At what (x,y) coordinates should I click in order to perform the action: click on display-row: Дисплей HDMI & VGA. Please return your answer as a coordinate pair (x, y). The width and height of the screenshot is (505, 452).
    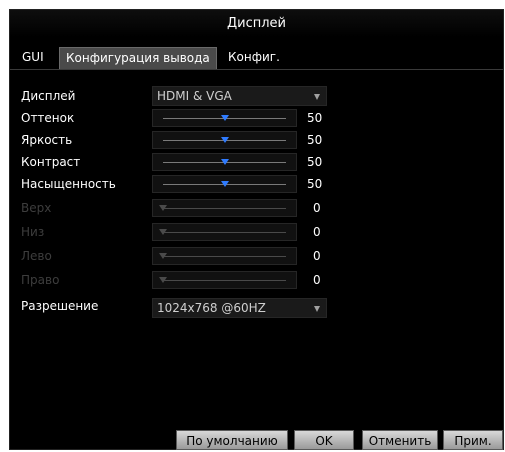
    Looking at the image, I should click on (256, 96).